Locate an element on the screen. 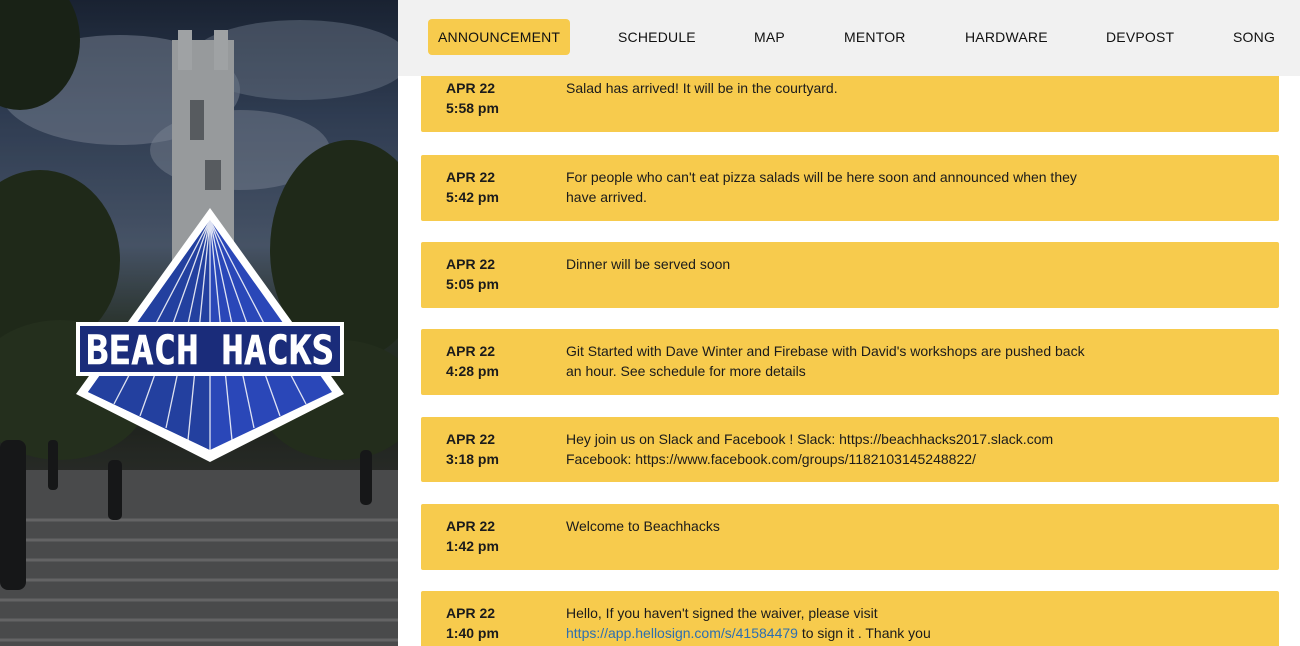 The image size is (1300, 646). nav-hardware: HARDWARE is located at coordinates (1006, 37).